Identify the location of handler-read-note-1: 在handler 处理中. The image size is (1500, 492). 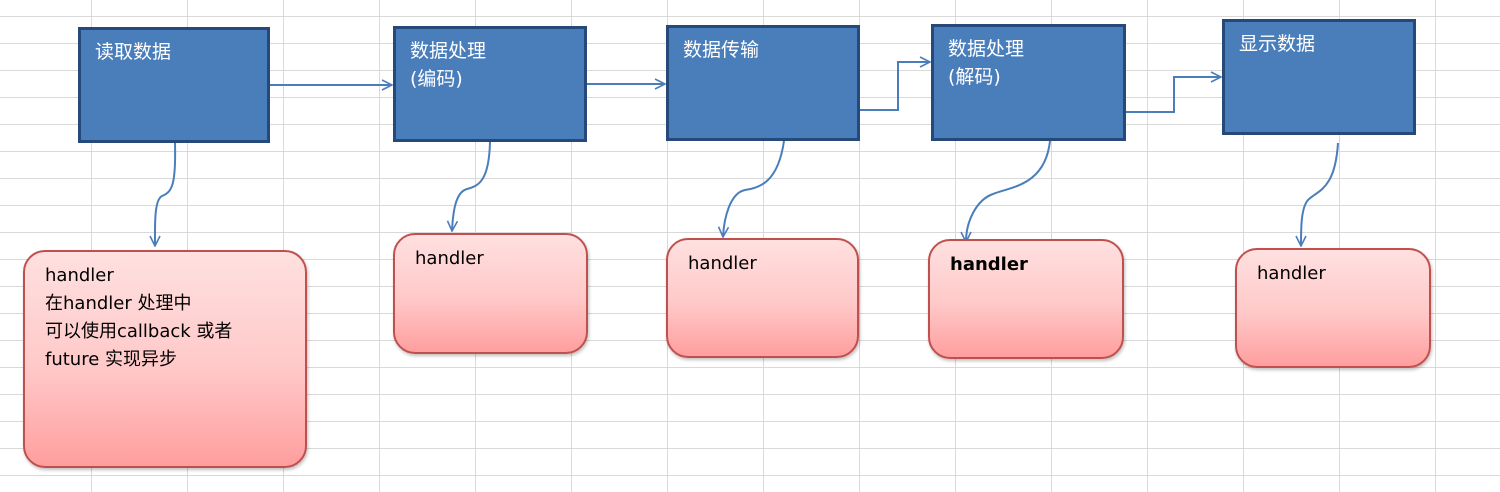
(118, 303).